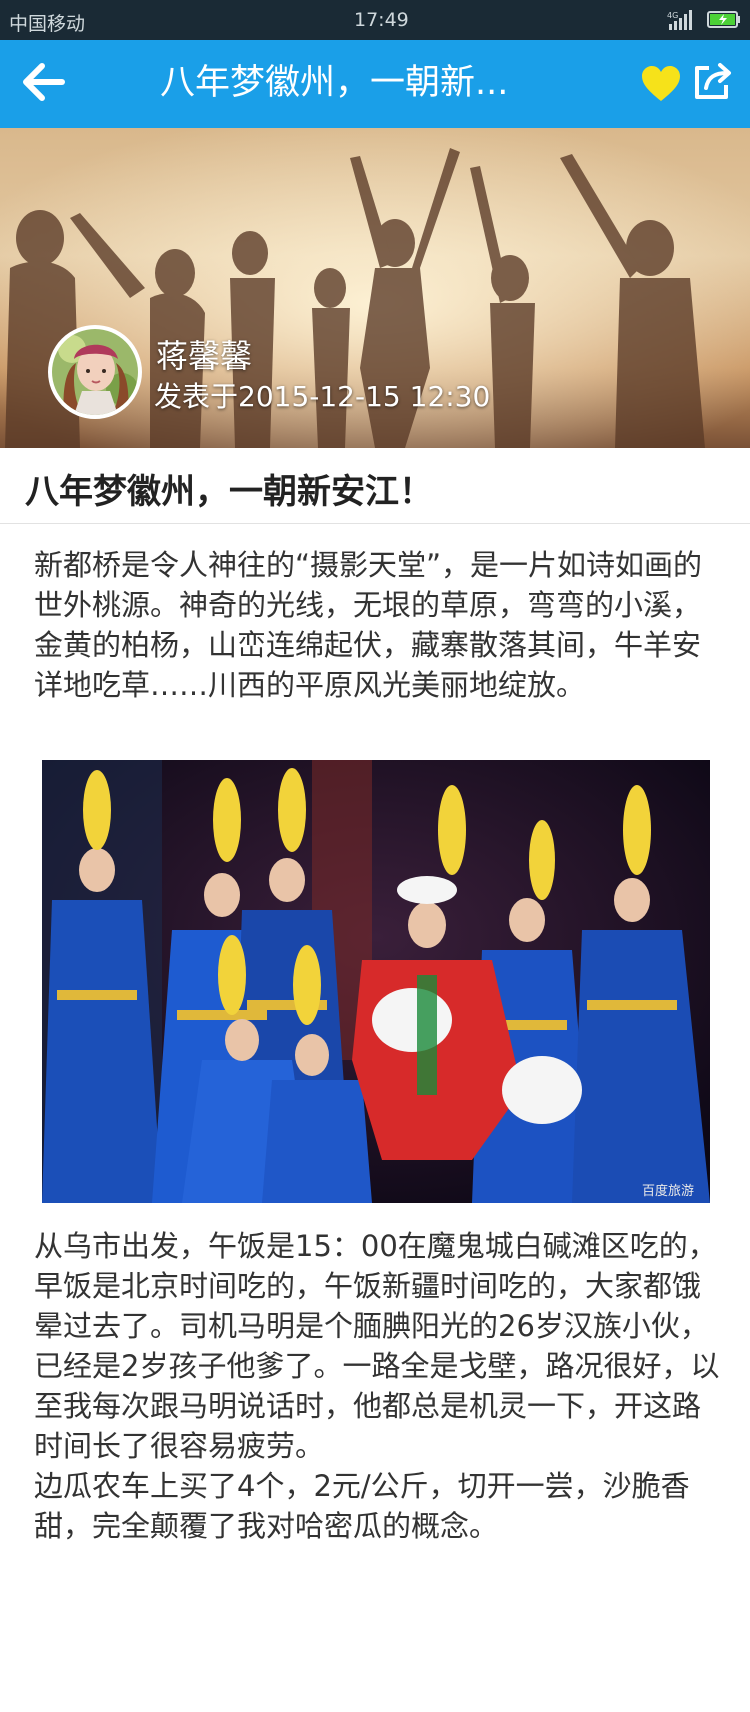 The height and width of the screenshot is (1712, 750). I want to click on avatar, so click(95, 372).